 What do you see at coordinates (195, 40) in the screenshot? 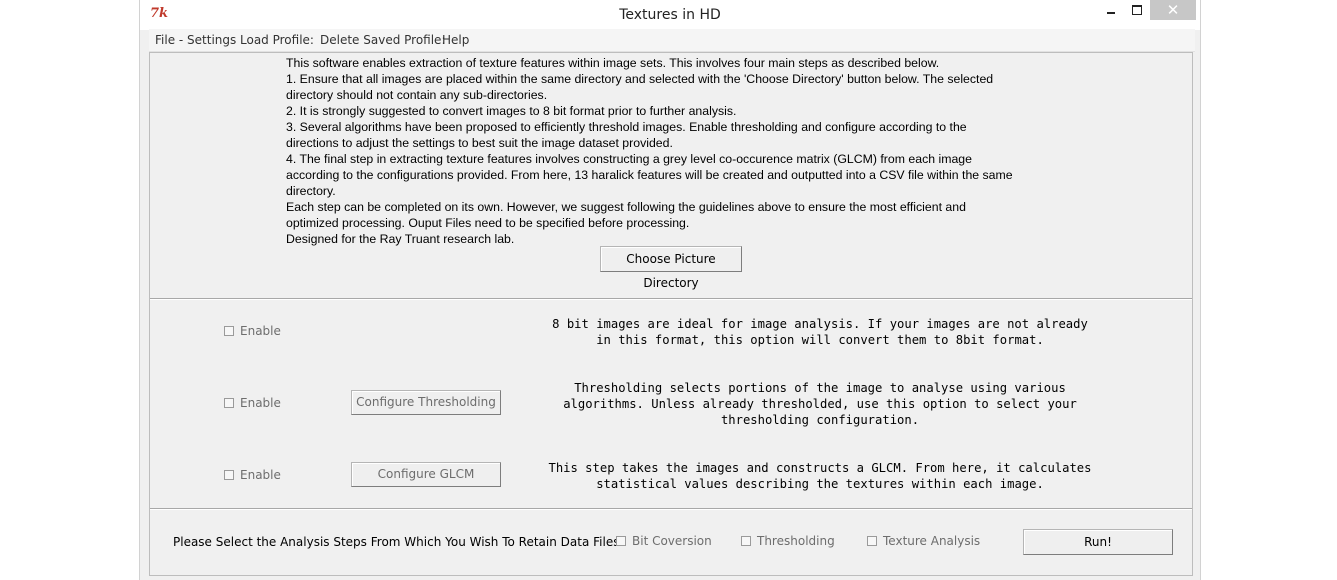
I see `menu-file-settings: File - Settings` at bounding box center [195, 40].